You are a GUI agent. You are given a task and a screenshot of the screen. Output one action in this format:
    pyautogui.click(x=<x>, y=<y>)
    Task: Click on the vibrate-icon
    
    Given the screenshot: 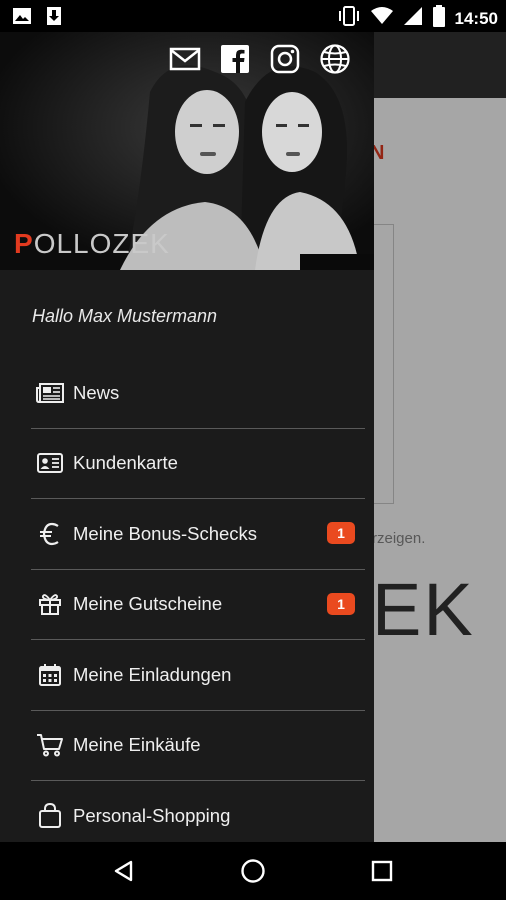 What is the action you would take?
    pyautogui.click(x=349, y=18)
    